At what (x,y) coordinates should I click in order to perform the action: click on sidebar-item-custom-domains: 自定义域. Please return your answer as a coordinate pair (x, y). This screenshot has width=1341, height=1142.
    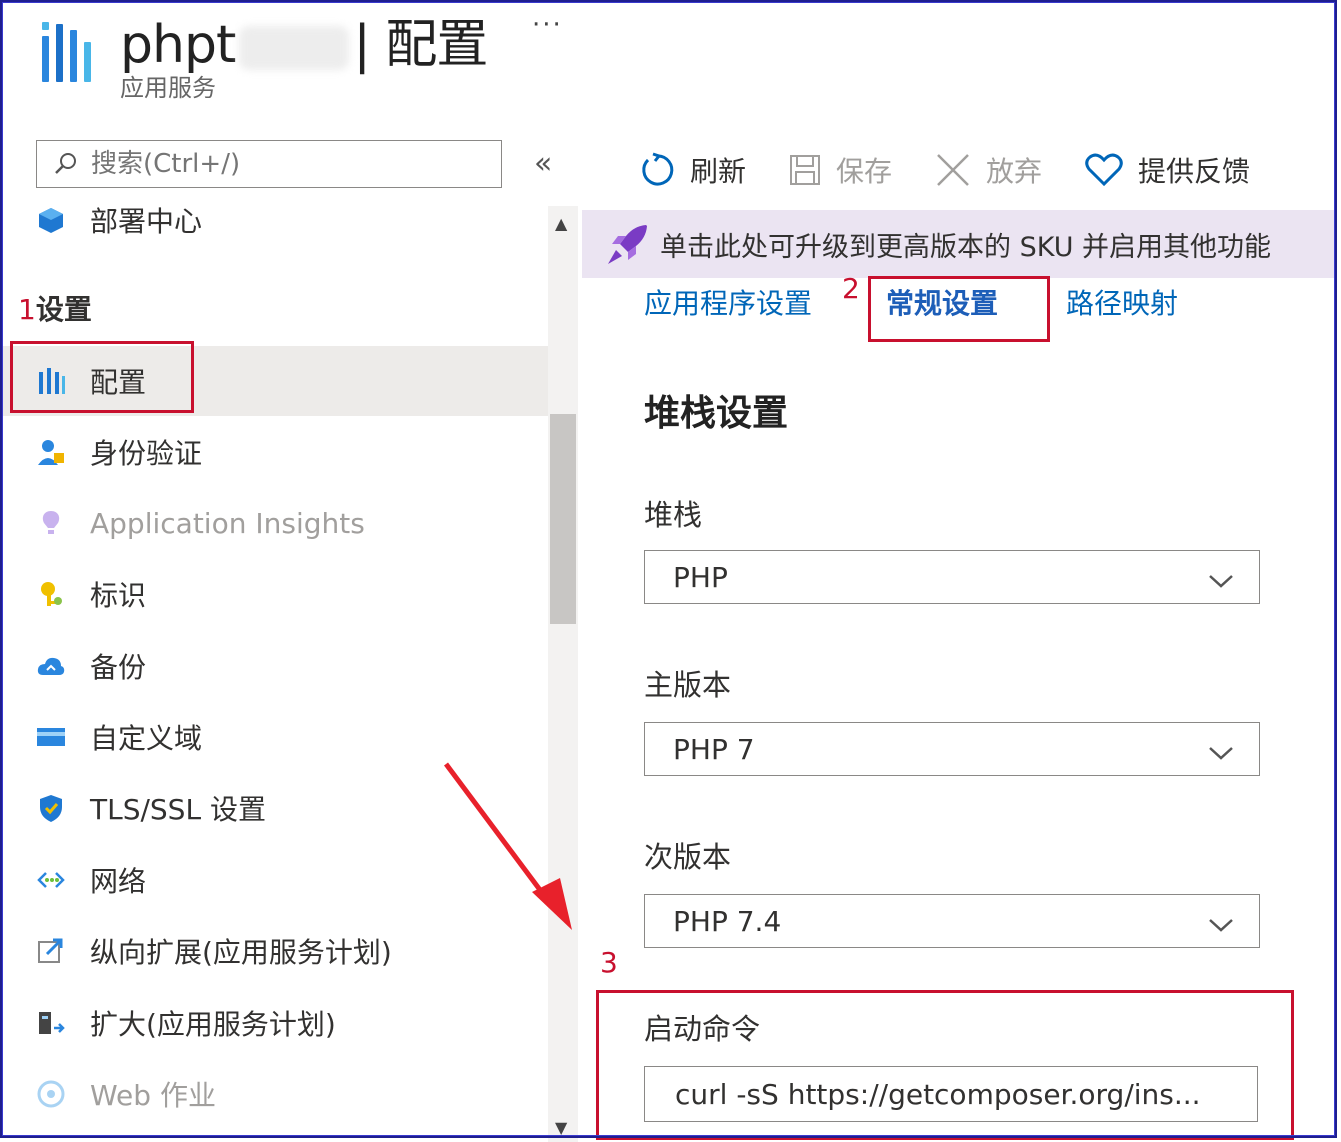
    Looking at the image, I should click on (274, 737).